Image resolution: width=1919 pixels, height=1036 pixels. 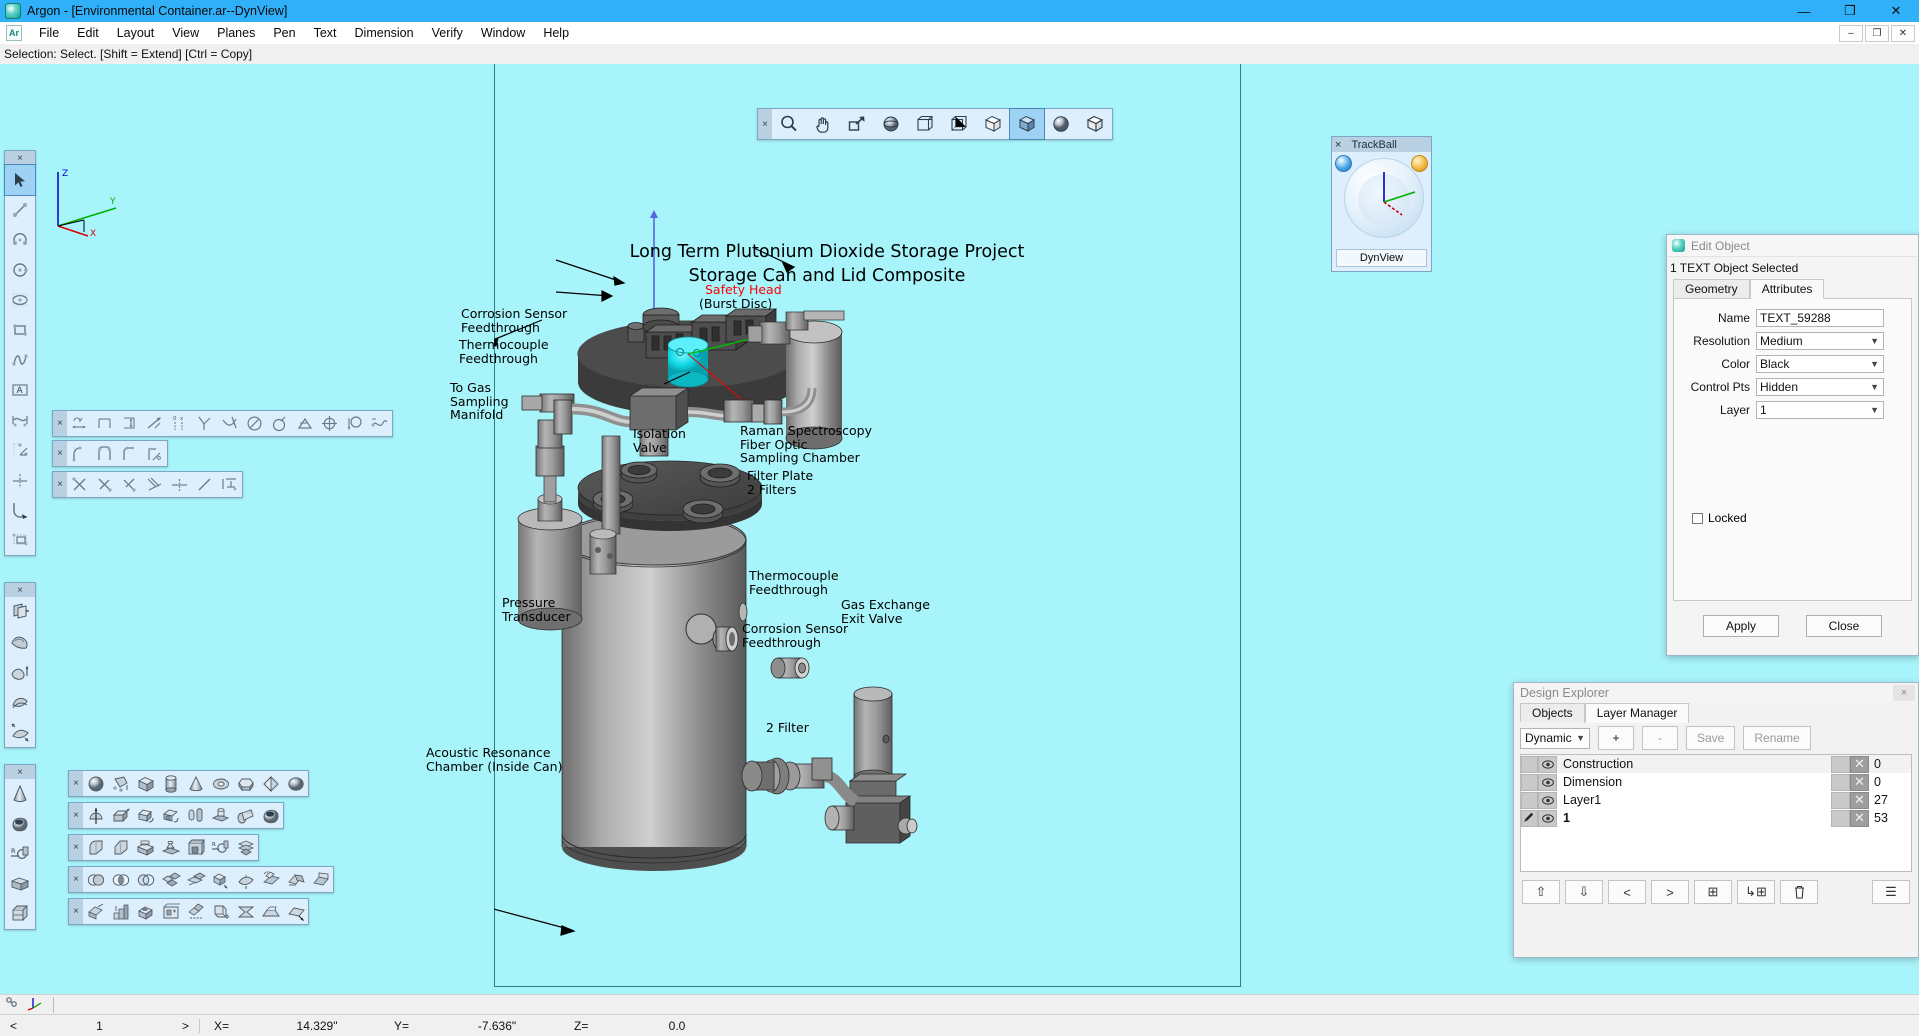 What do you see at coordinates (1716, 800) in the screenshot?
I see `table-row: Layer1 ✕ 27` at bounding box center [1716, 800].